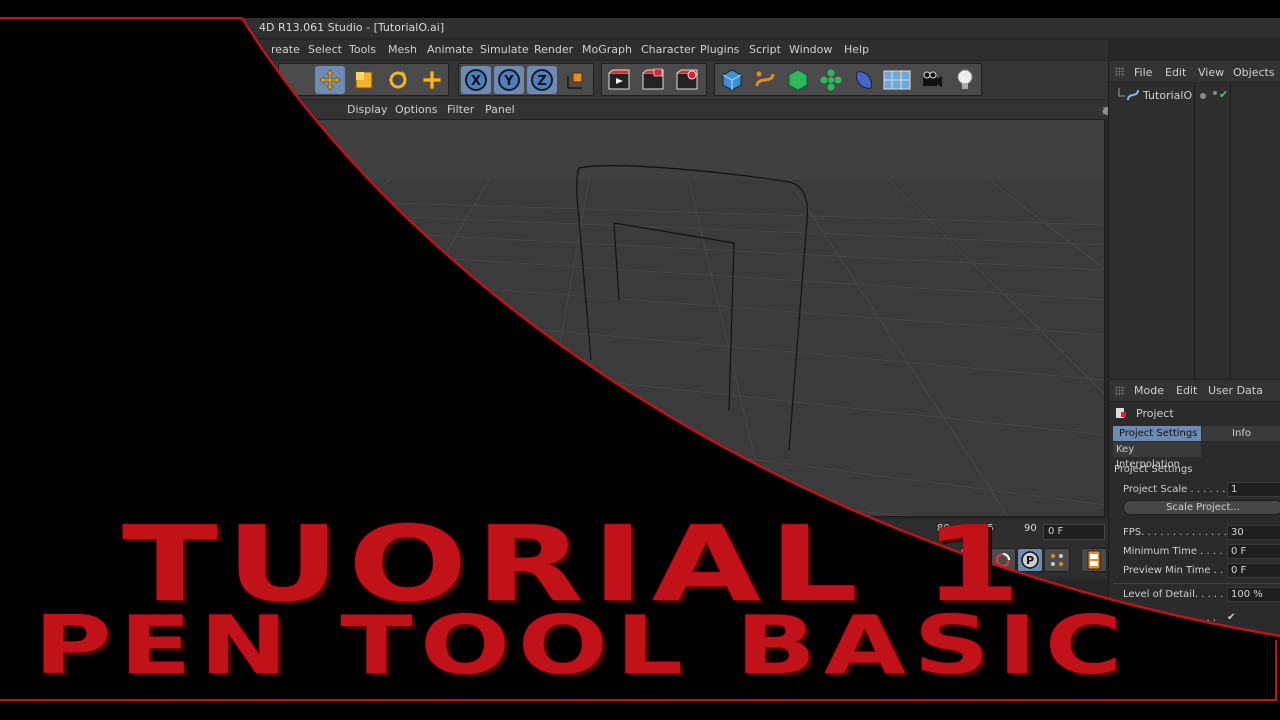 This screenshot has height=720, width=1280. Describe the element at coordinates (607, 49) in the screenshot. I see `menu-mograph: MoGraph` at that location.